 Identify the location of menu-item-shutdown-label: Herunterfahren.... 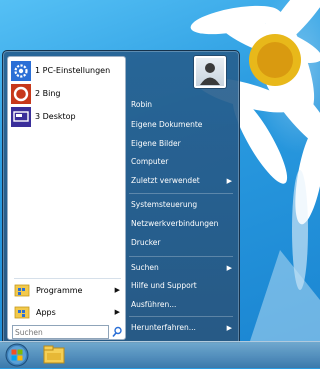
(163, 327).